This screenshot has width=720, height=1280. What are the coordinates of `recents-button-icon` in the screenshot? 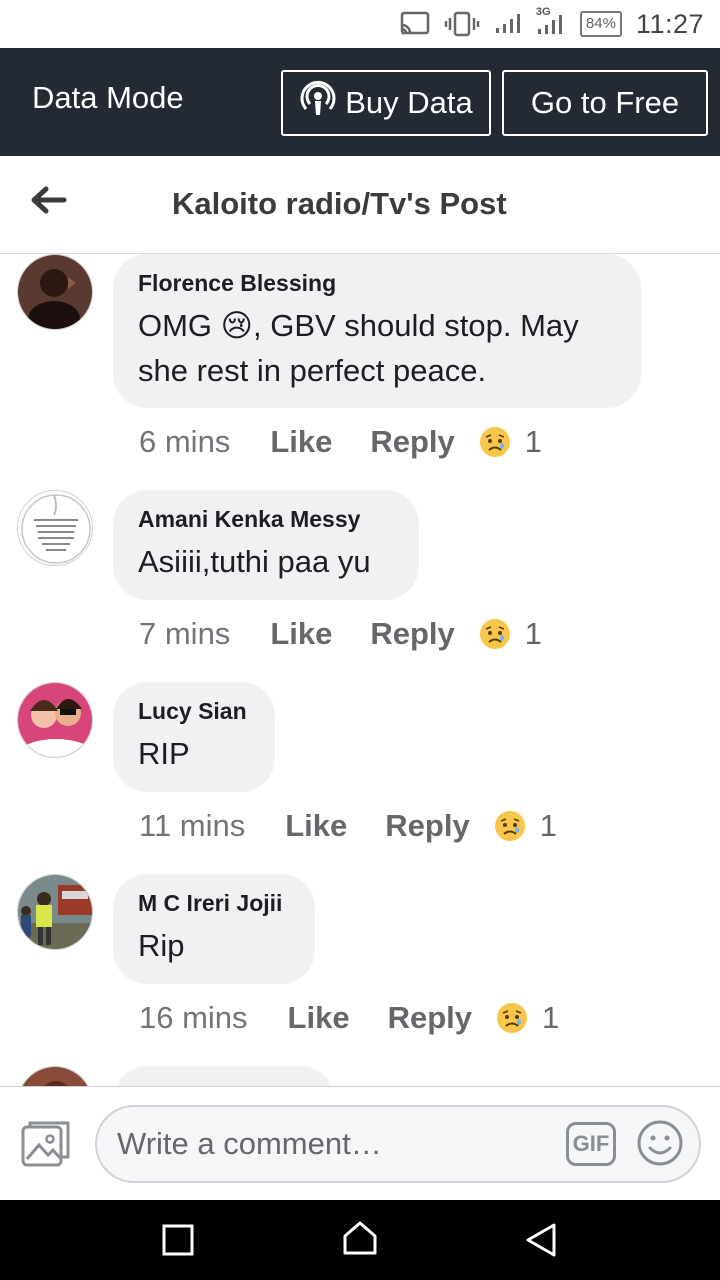 It's located at (178, 1242).